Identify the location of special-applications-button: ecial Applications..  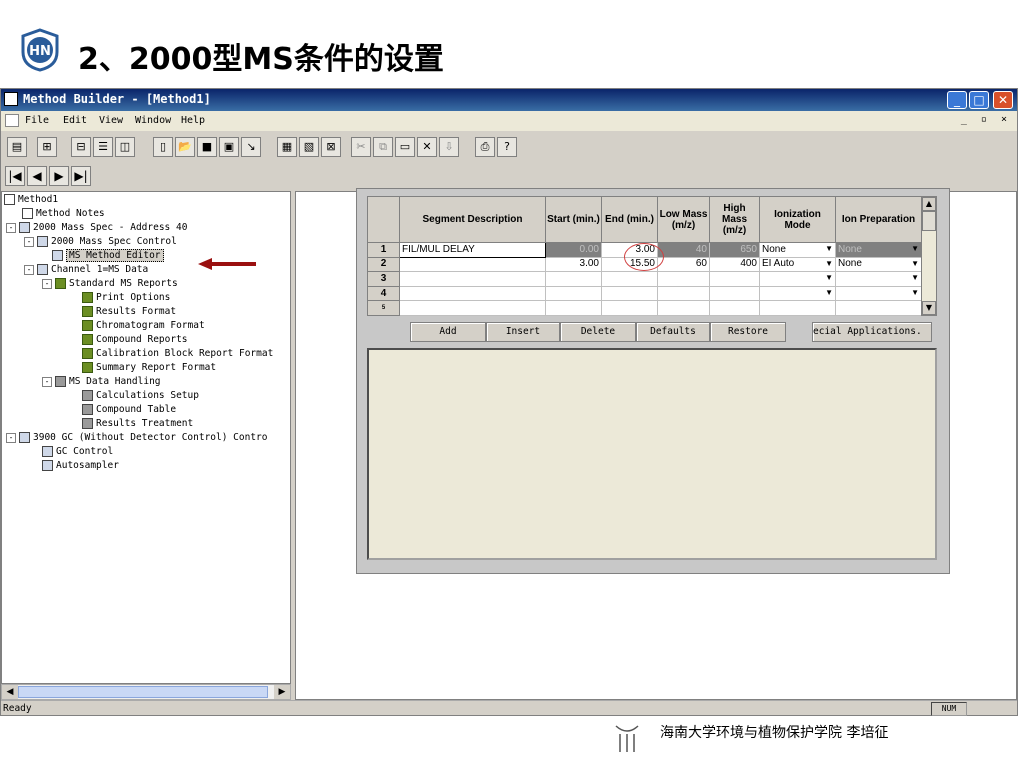
(872, 332).